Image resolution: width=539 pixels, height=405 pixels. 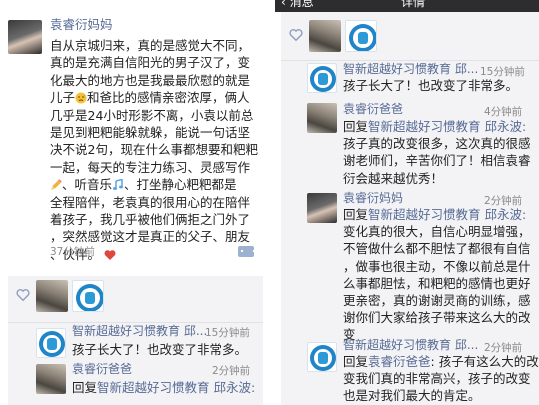 What do you see at coordinates (150, 219) in the screenshot?
I see `post-line: 着孩子，我几乎被他们俩拒之门外了` at bounding box center [150, 219].